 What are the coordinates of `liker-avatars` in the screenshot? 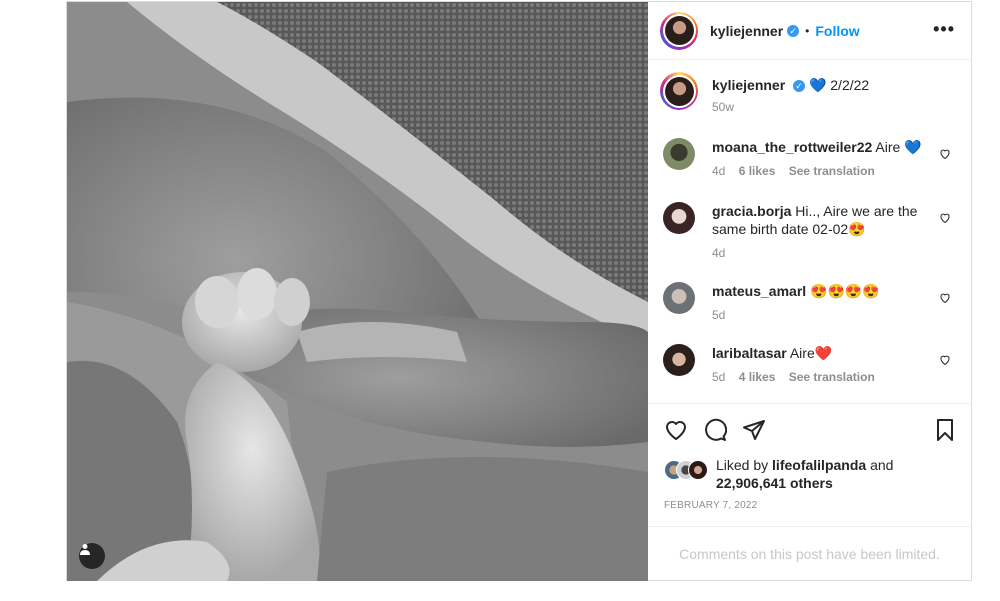 It's located at (689, 470).